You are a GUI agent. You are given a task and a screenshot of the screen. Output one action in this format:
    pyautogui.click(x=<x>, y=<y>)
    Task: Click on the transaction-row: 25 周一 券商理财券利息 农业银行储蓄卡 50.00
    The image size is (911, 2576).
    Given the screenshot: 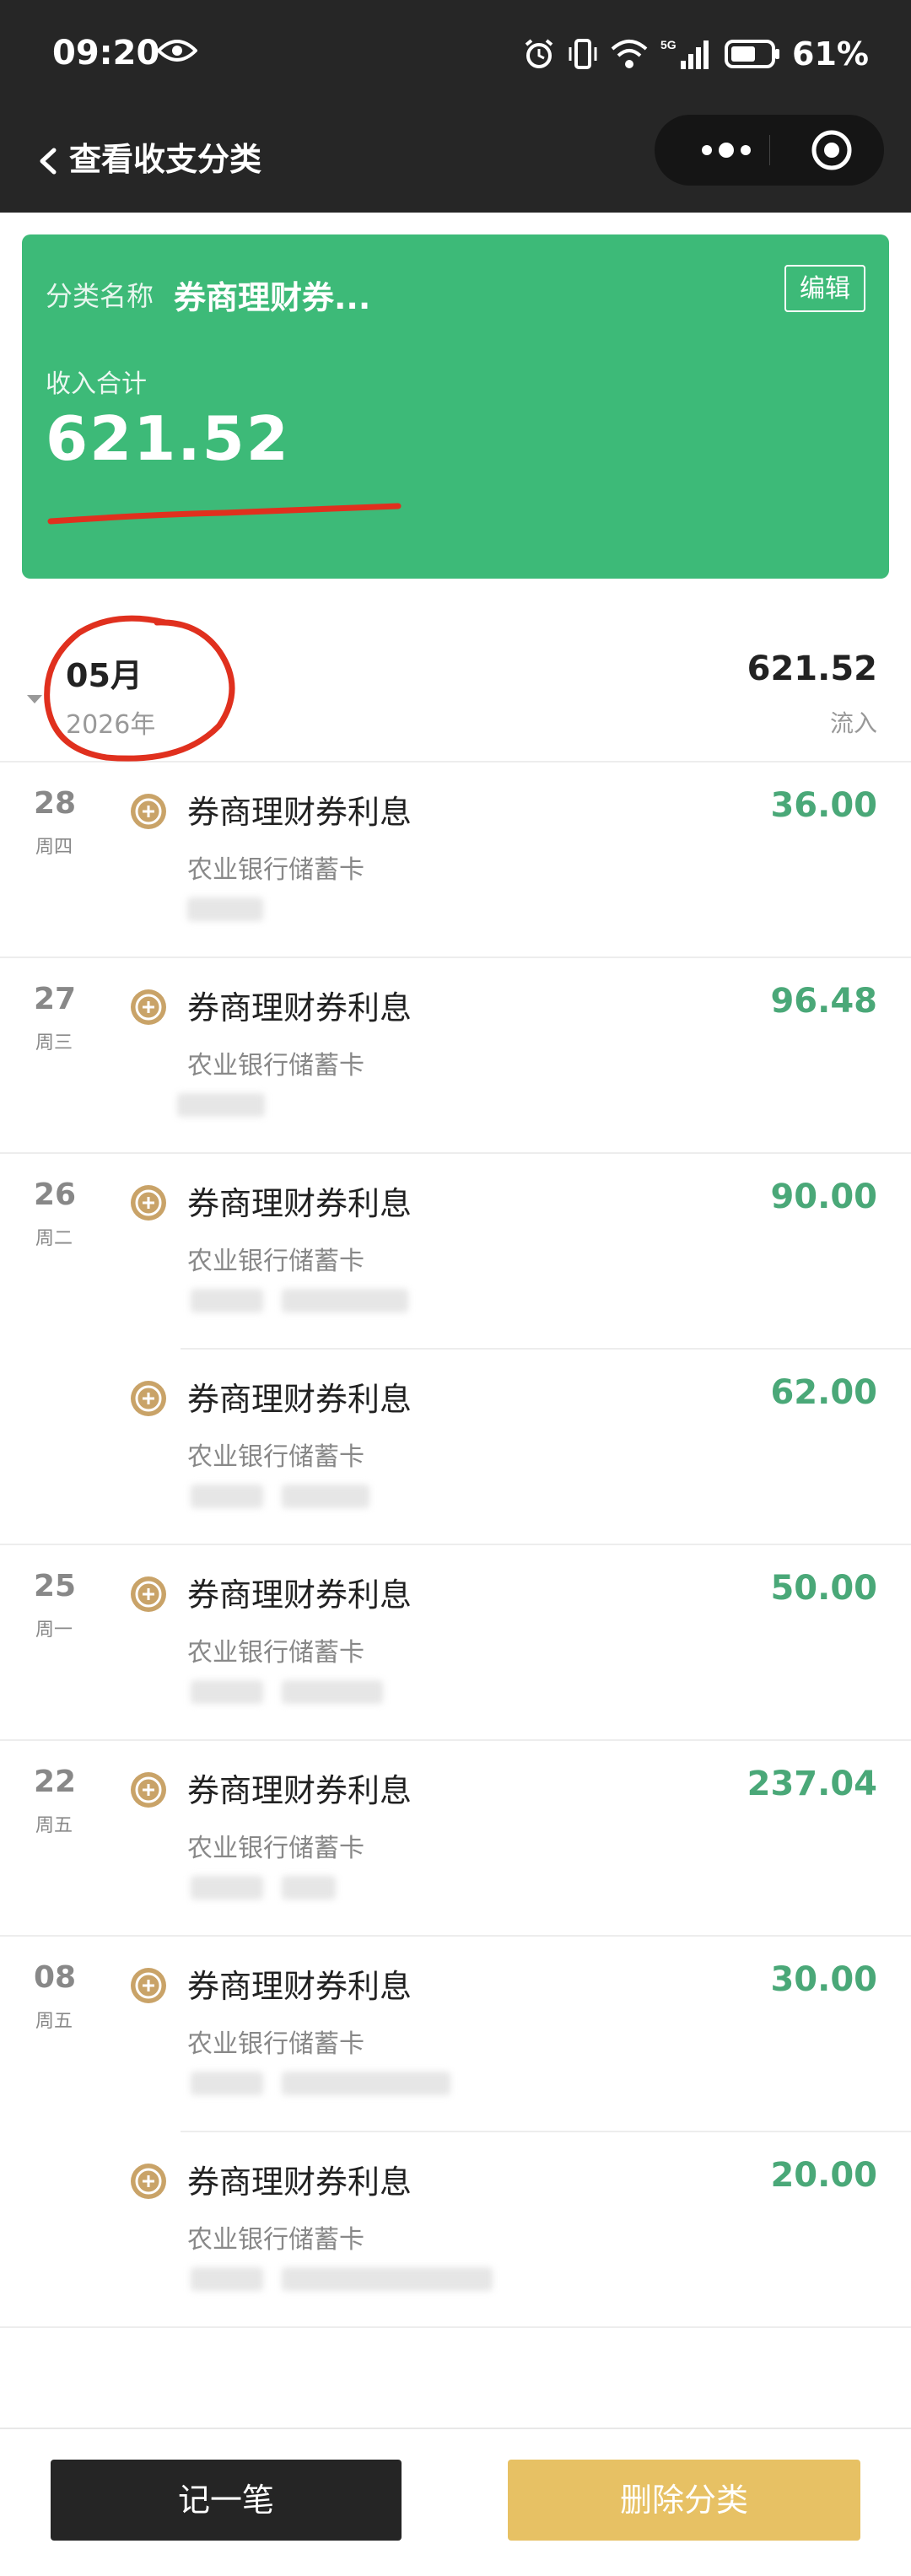 What is the action you would take?
    pyautogui.click(x=455, y=1643)
    